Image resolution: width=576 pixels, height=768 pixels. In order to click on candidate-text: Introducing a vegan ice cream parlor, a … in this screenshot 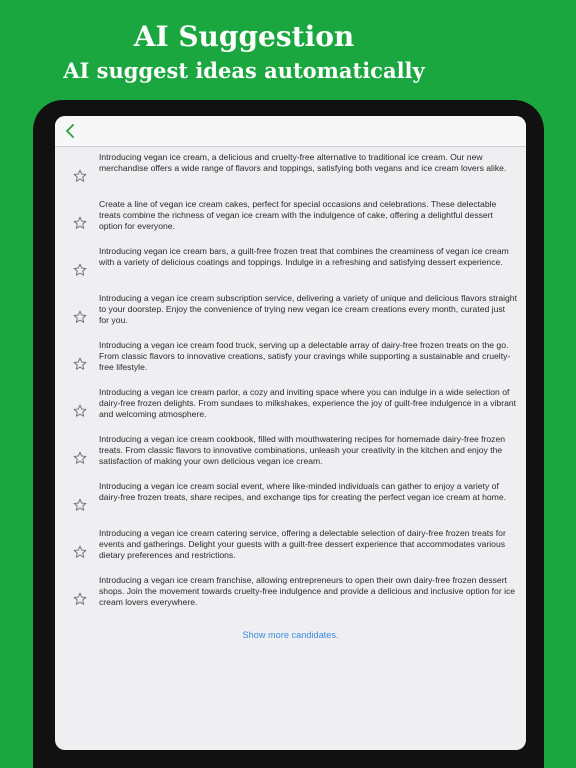, I will do `click(308, 403)`.